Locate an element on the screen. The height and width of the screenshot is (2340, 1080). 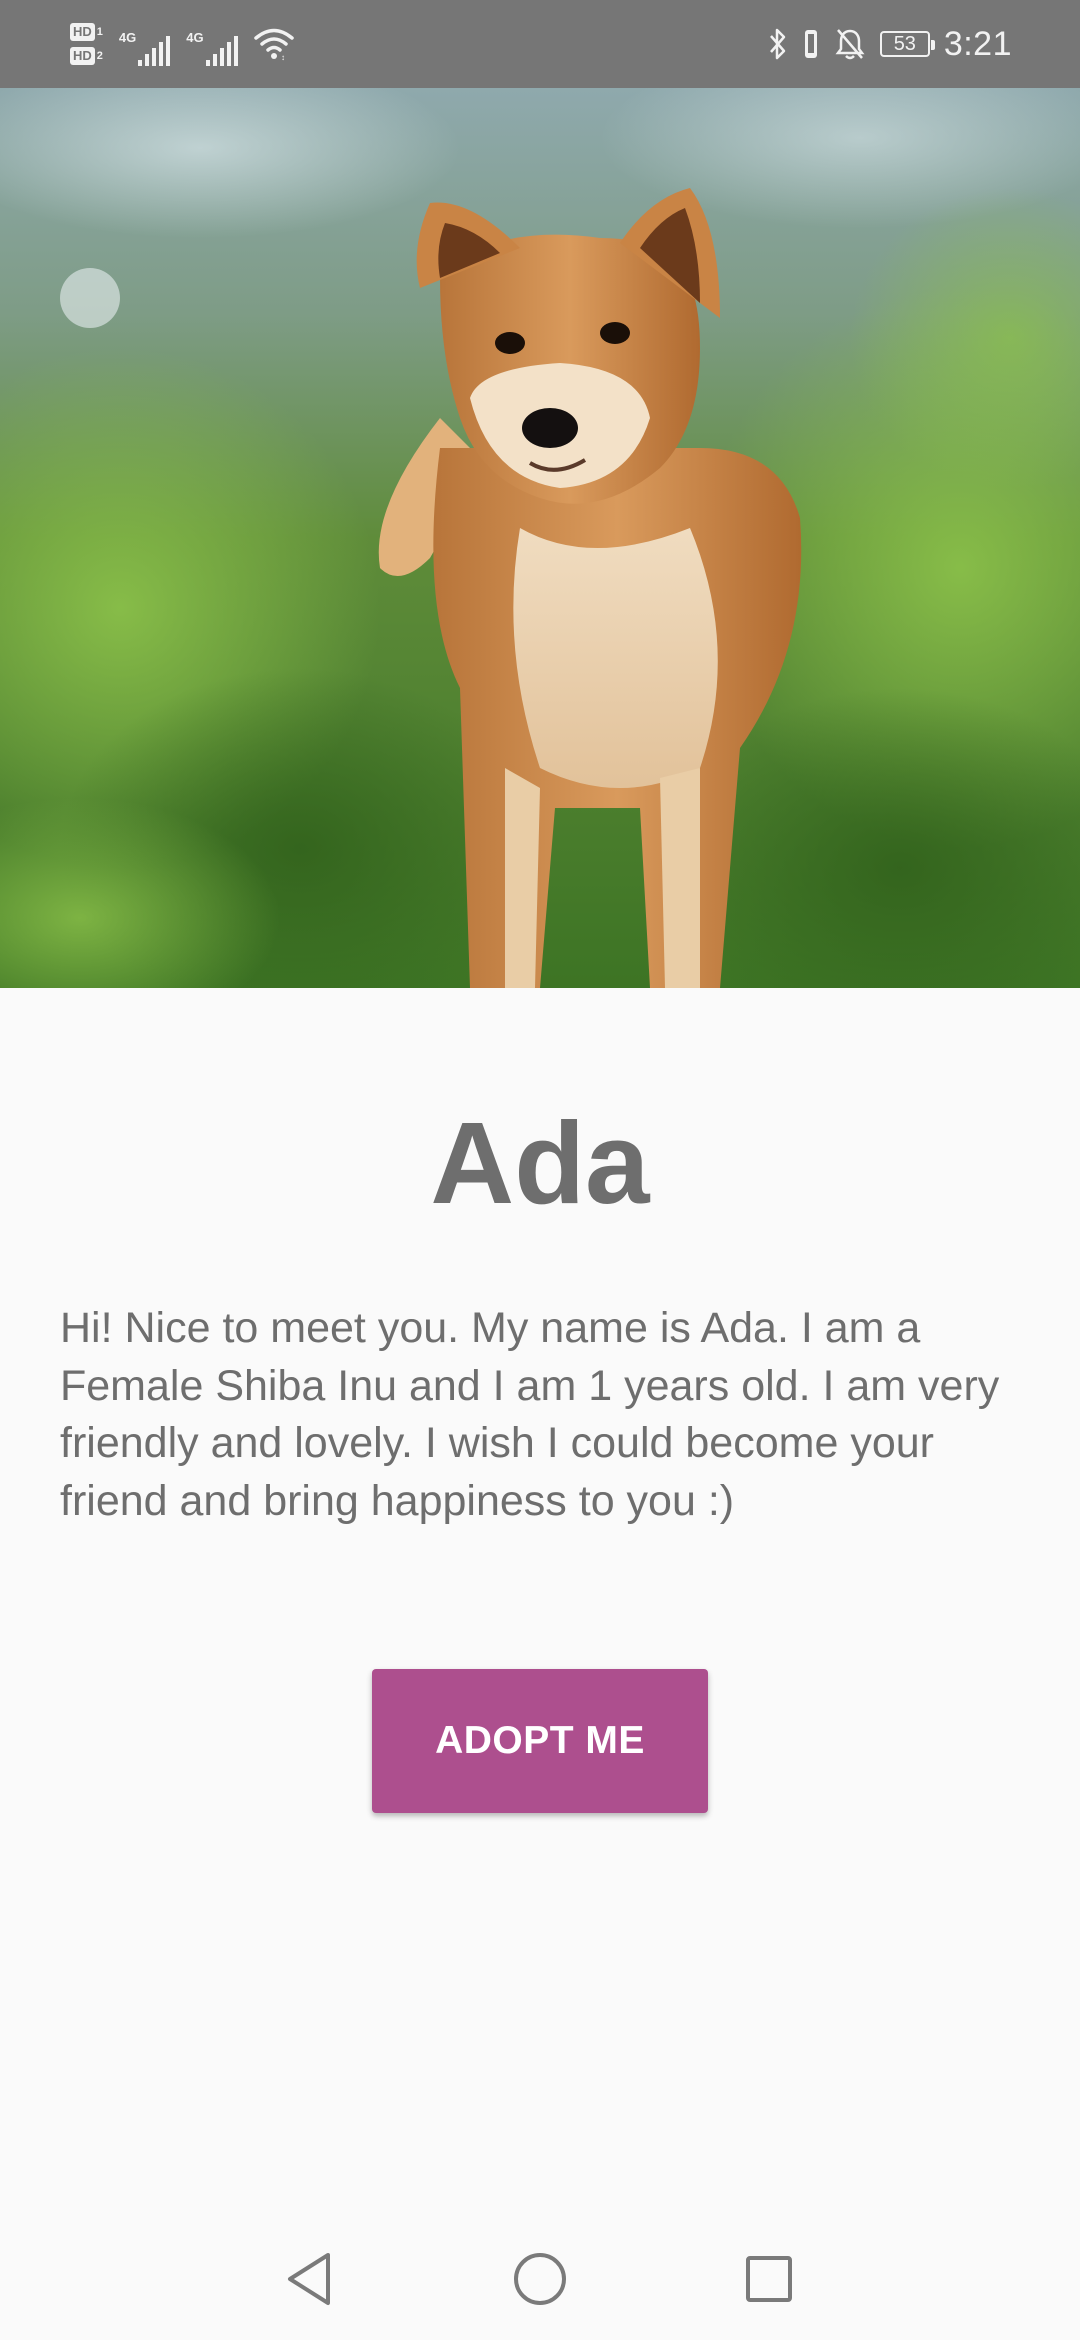
battery-icon: 53 is located at coordinates (907, 44).